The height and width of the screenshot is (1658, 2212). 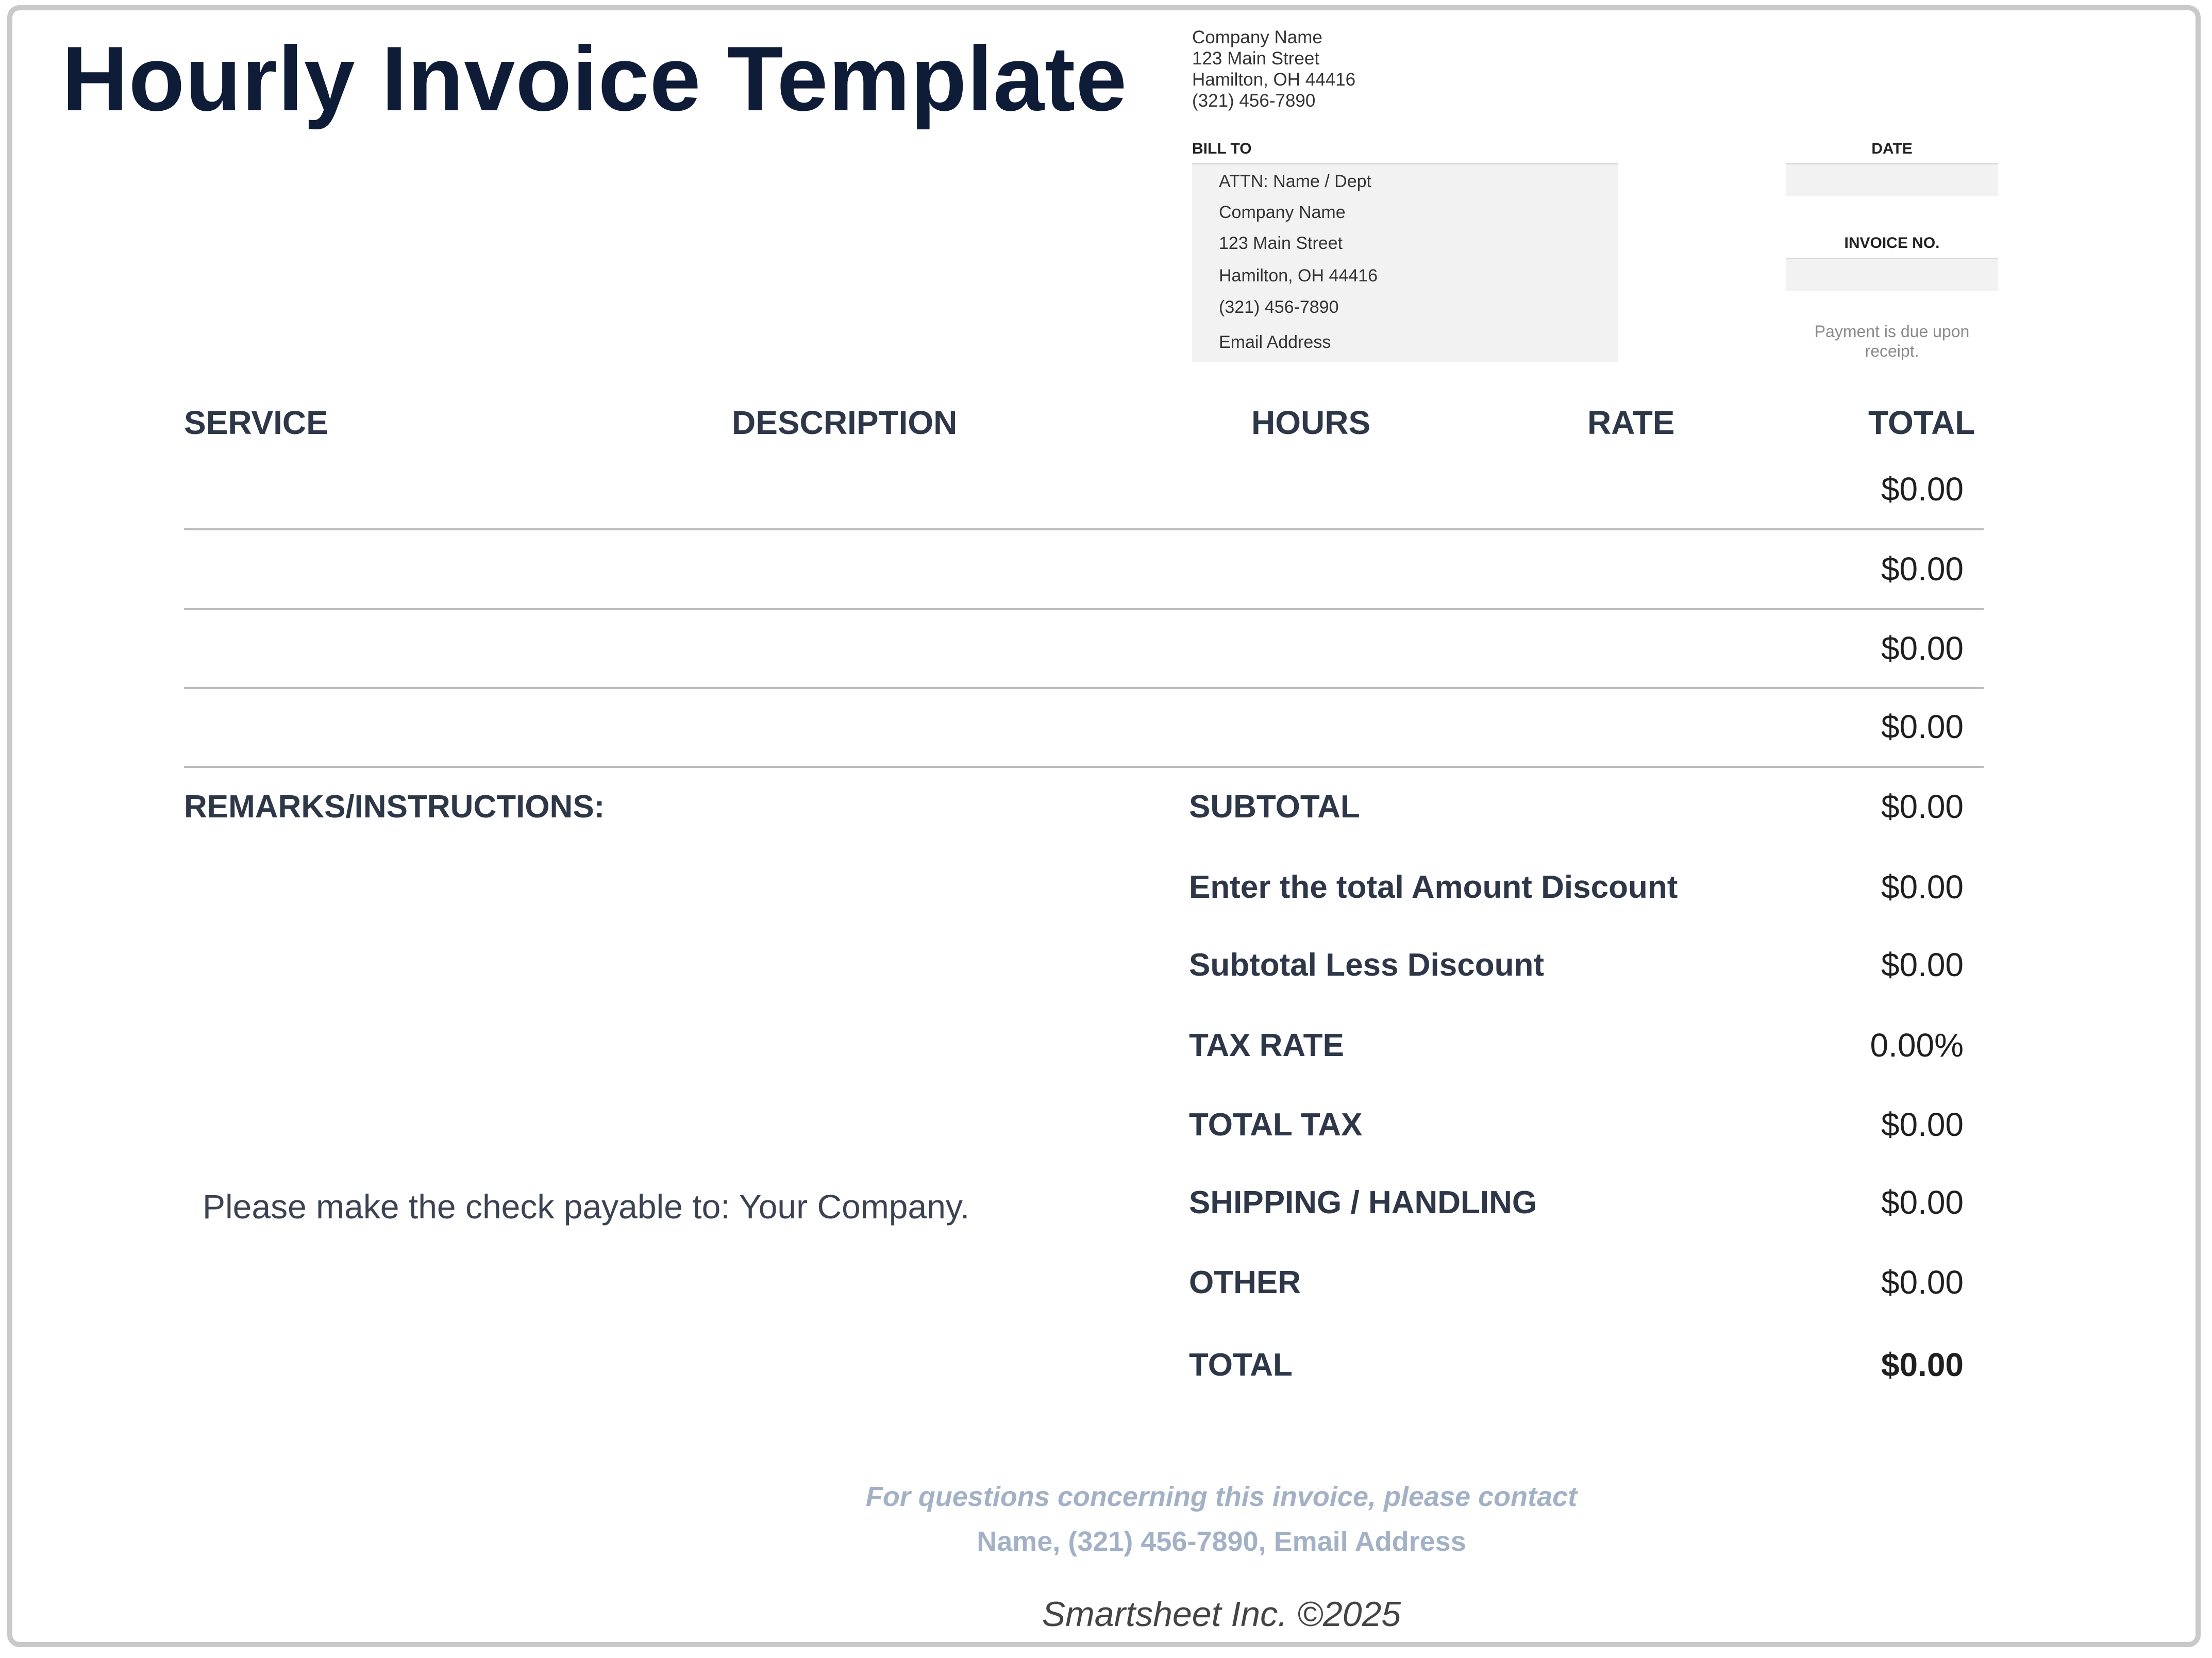 I want to click on bill-to-company: Company Name, so click(x=1282, y=213).